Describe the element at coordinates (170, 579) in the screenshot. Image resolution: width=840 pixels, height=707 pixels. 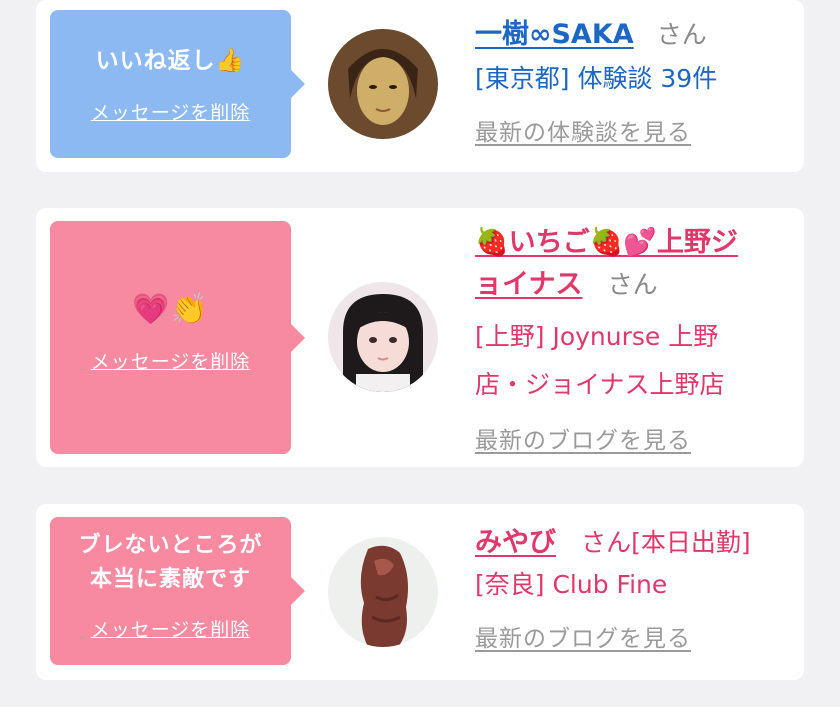
I see `message-text-cont: 本当に素敵です` at that location.